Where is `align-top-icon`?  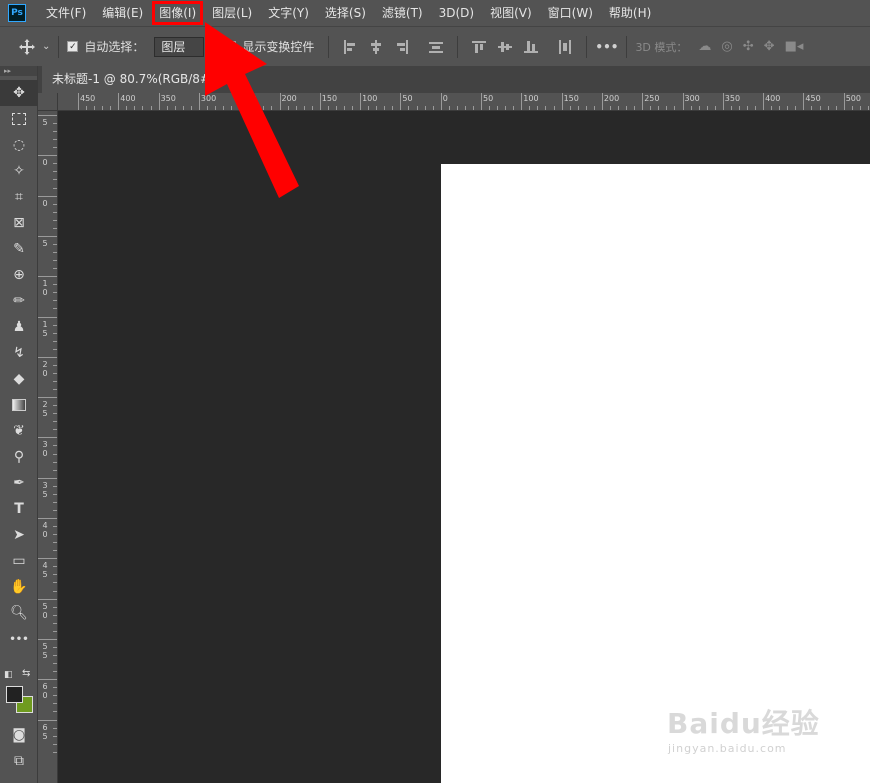 align-top-icon is located at coordinates (479, 47).